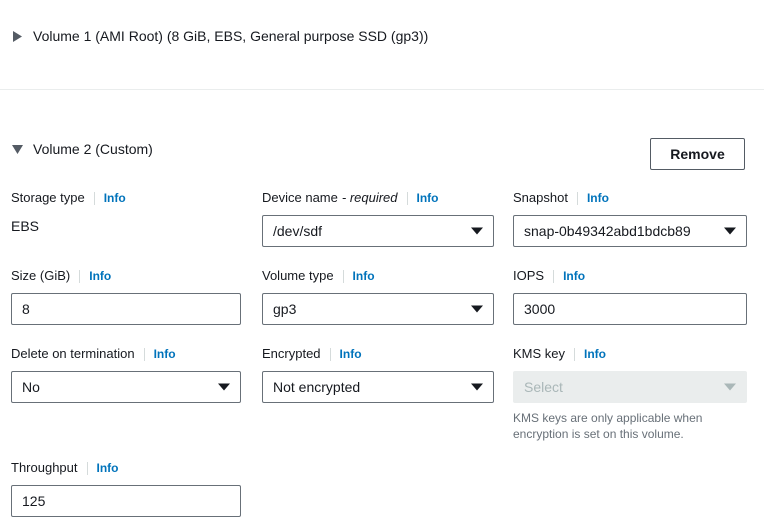  I want to click on delete-on-termination-label-group: Delete on termination Info, so click(126, 354).